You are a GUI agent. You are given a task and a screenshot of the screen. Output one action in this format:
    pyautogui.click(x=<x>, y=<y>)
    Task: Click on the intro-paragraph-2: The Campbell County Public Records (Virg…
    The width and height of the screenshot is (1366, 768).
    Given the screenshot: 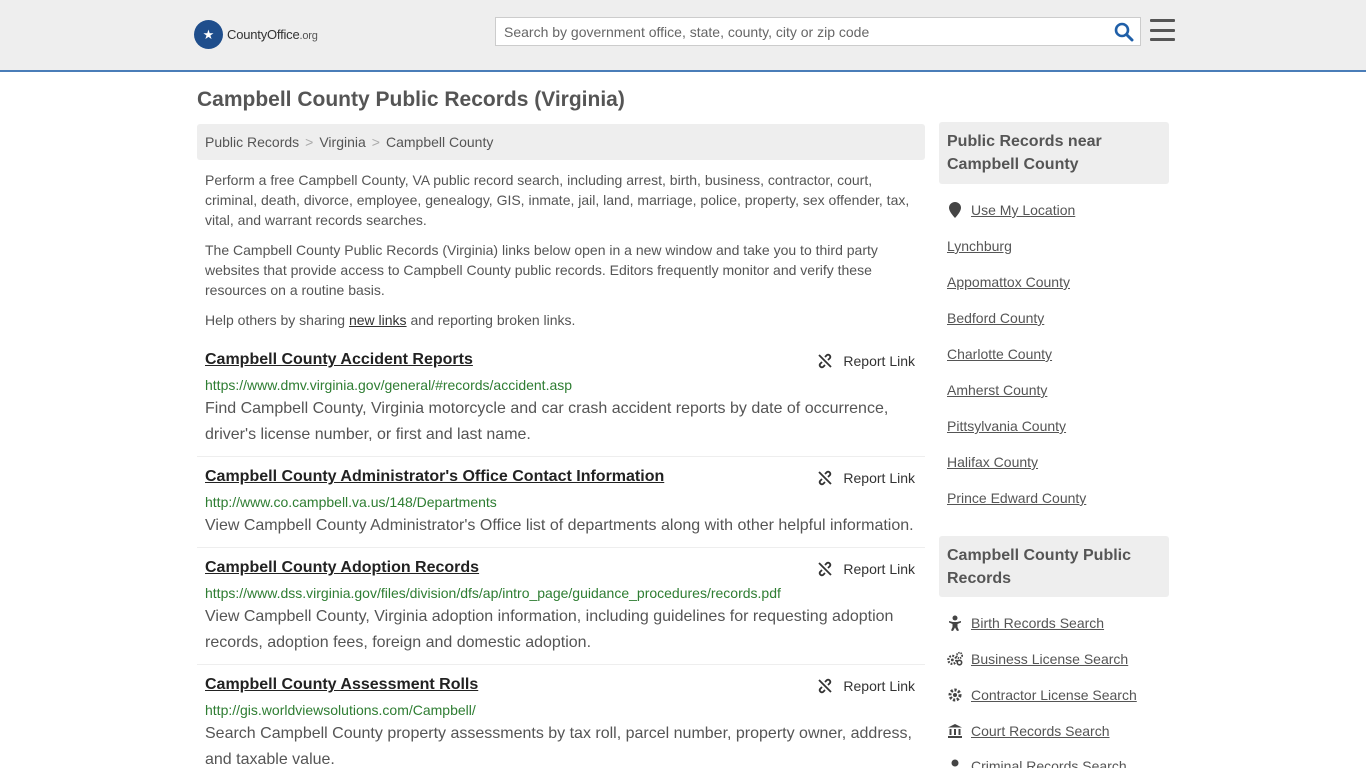 What is the action you would take?
    pyautogui.click(x=541, y=270)
    